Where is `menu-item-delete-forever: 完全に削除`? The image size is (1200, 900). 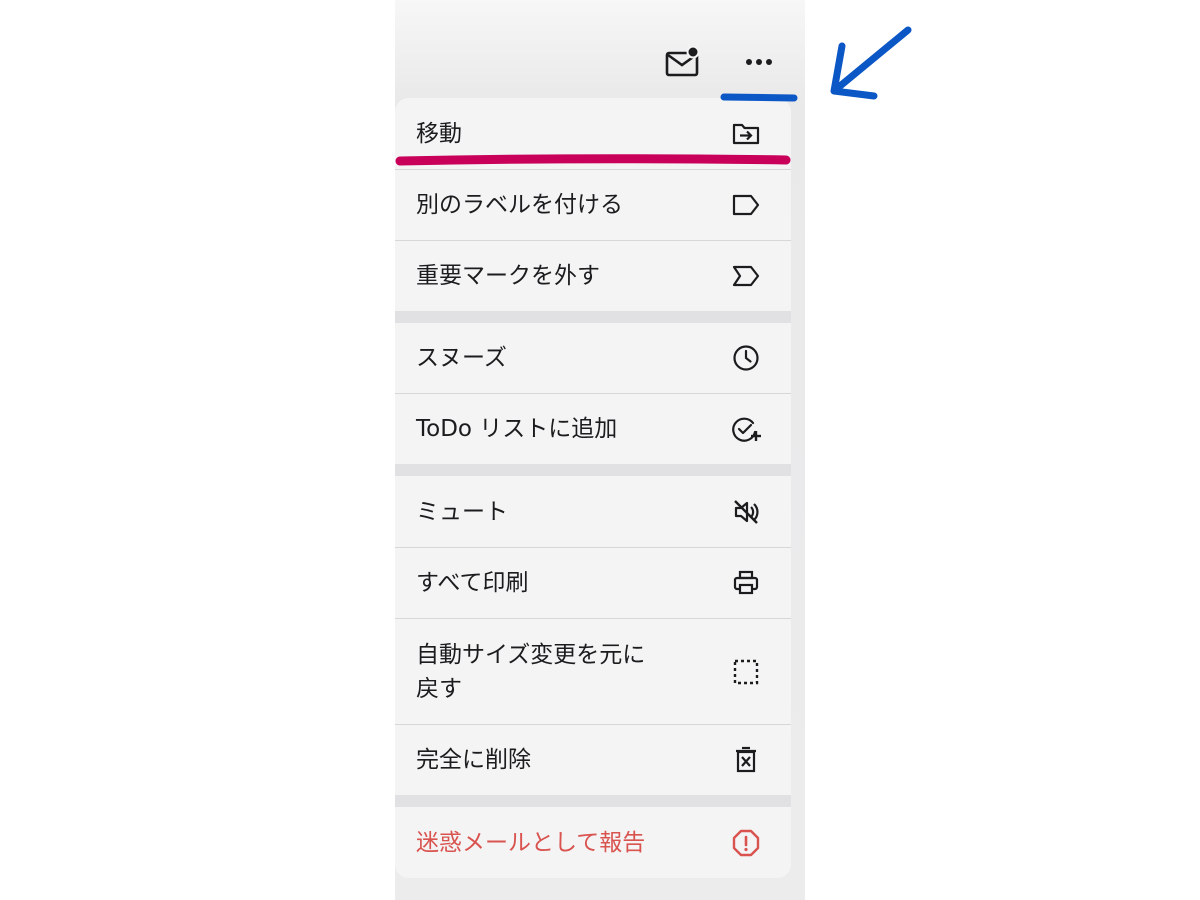
menu-item-delete-forever: 完全に削除 is located at coordinates (593, 760).